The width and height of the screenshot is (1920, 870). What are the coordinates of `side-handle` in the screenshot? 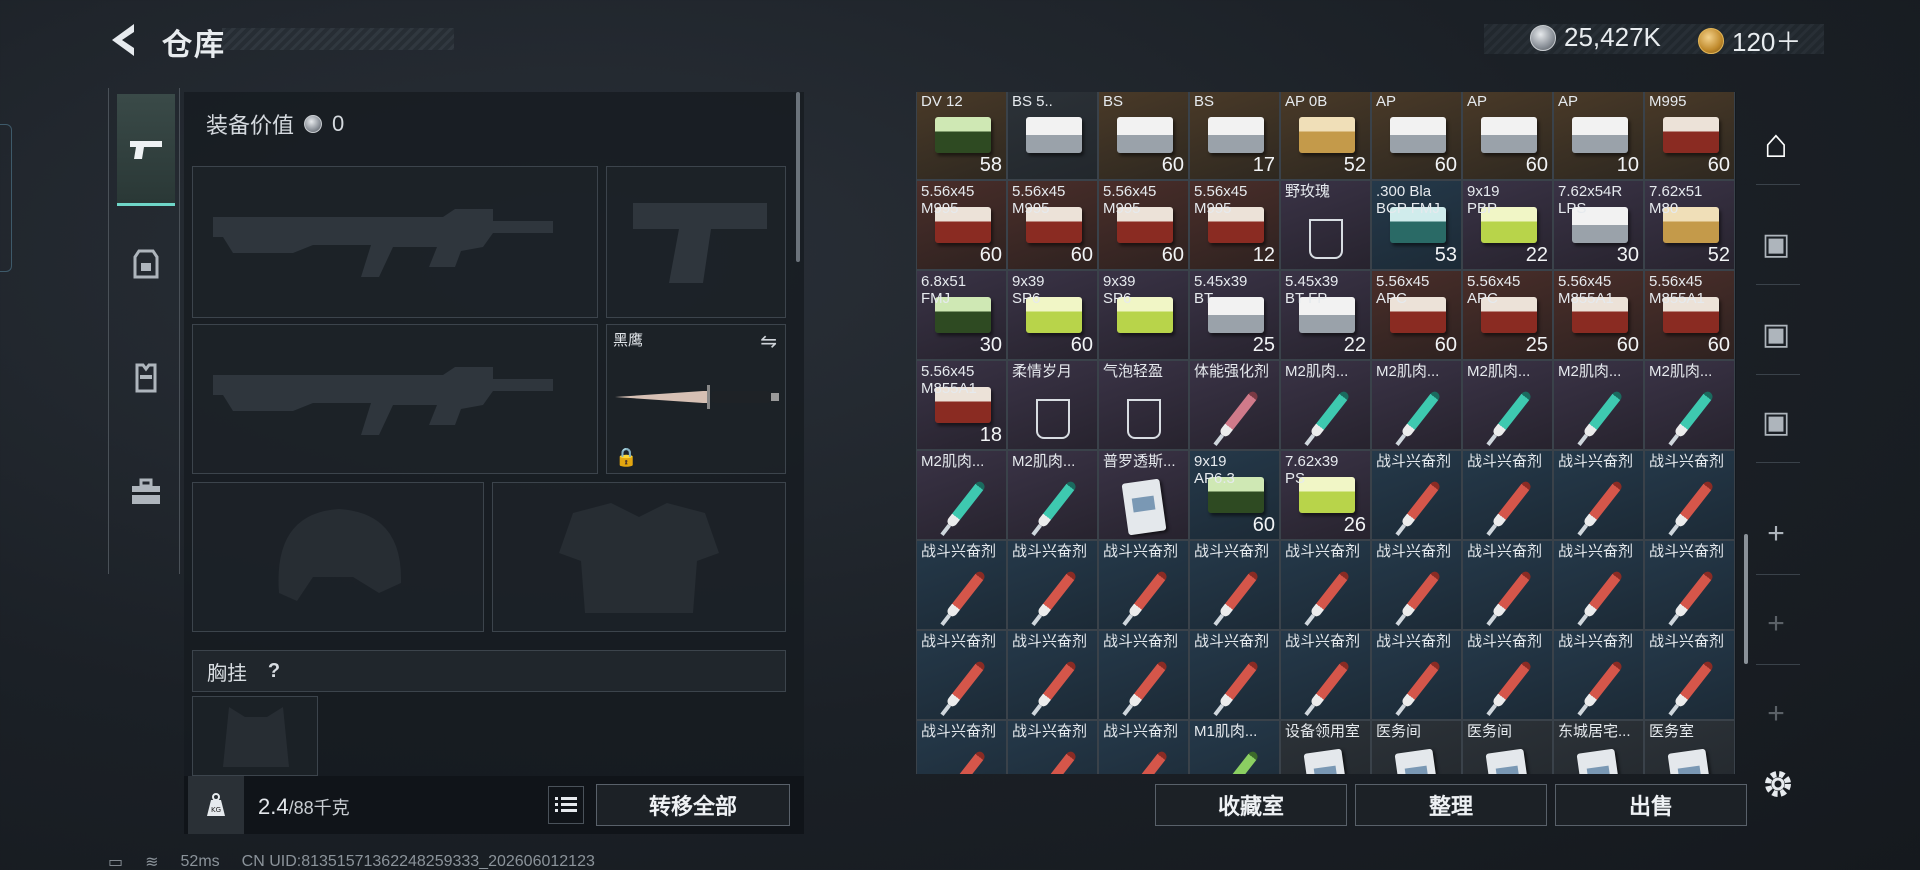 It's located at (6, 198).